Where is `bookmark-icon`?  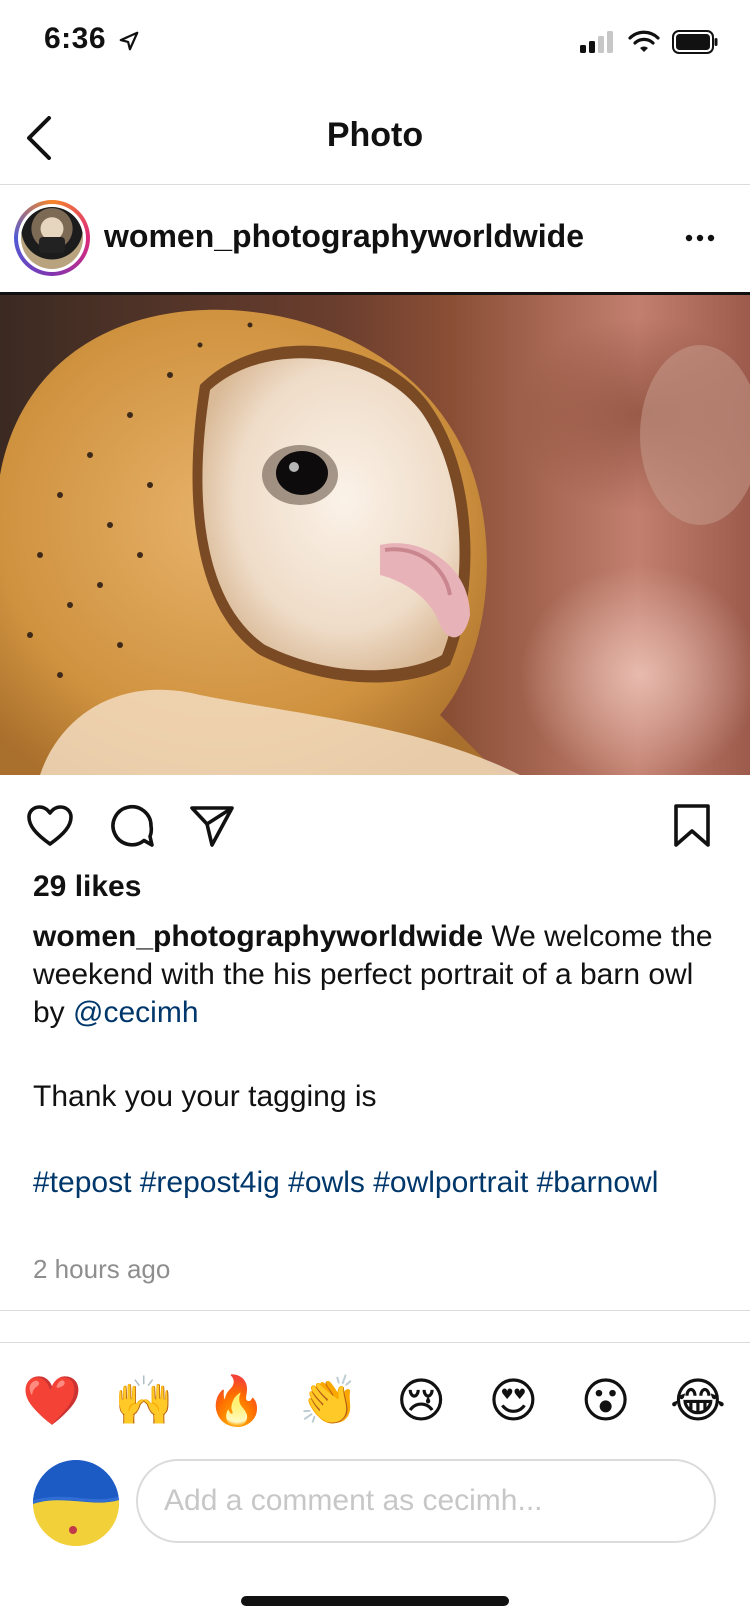
bookmark-icon is located at coordinates (692, 825).